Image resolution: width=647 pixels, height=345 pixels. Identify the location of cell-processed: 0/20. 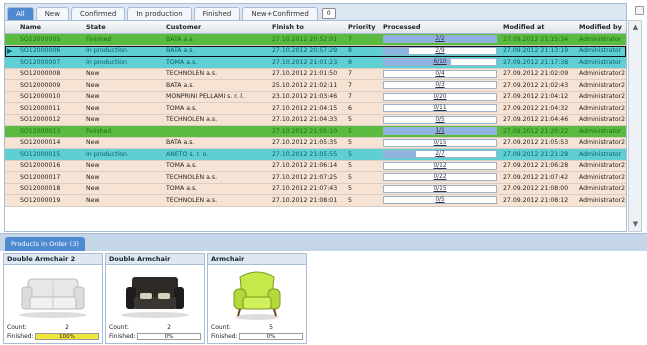
(440, 96).